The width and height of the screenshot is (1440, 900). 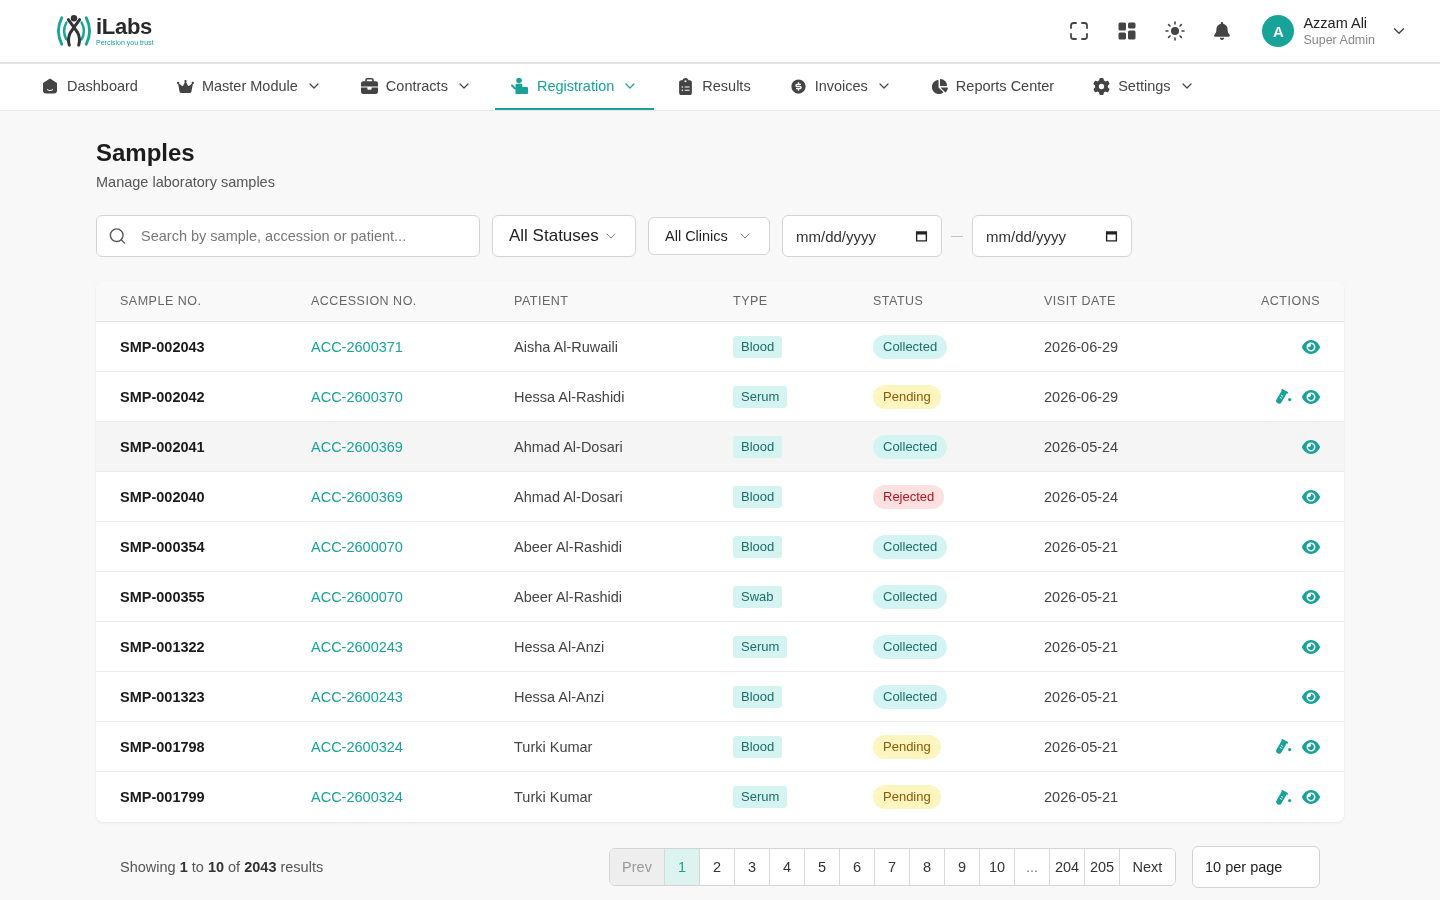 What do you see at coordinates (74, 31) in the screenshot?
I see `logo-icon` at bounding box center [74, 31].